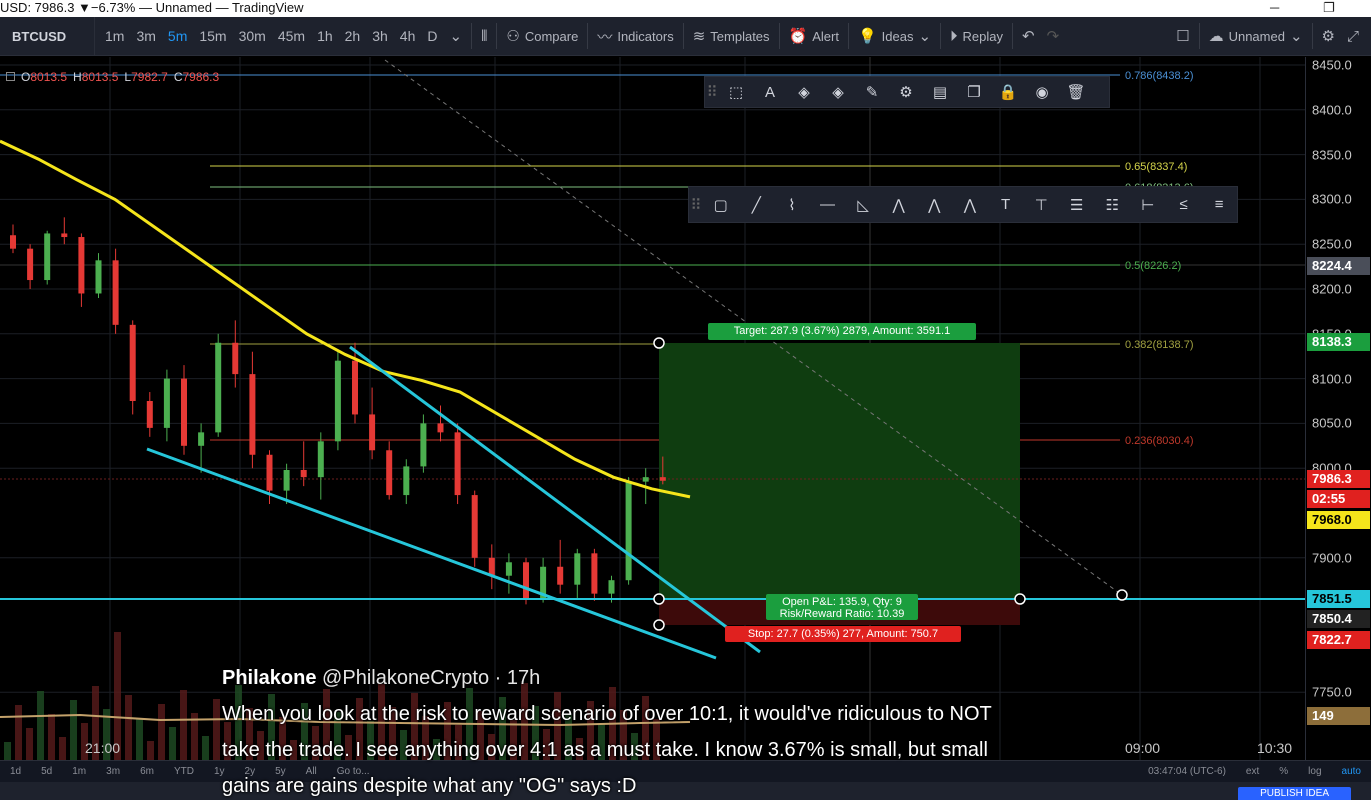 The image size is (1371, 800). Describe the element at coordinates (1077, 204) in the screenshot. I see `fib-retracement-icon: ☰` at that location.